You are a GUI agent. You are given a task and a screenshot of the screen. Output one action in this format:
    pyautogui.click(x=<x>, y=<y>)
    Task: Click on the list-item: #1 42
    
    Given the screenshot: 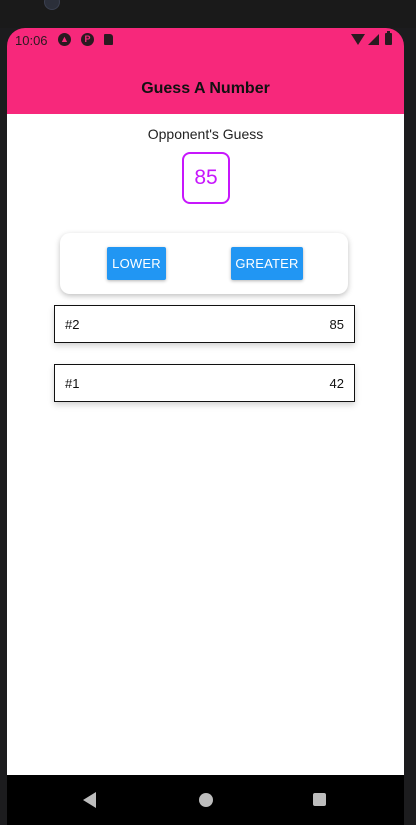 What is the action you would take?
    pyautogui.click(x=204, y=383)
    